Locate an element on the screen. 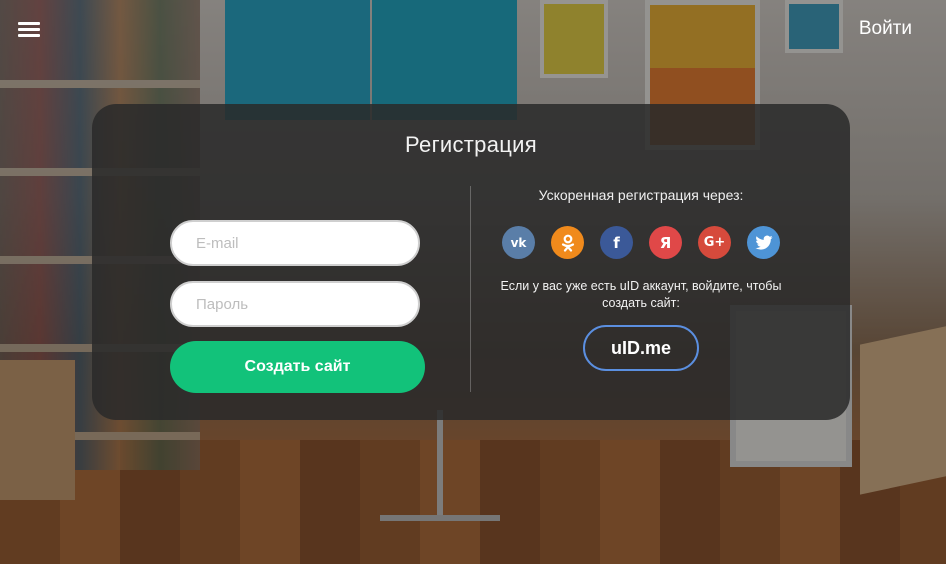  facebook-icon: f is located at coordinates (616, 242).